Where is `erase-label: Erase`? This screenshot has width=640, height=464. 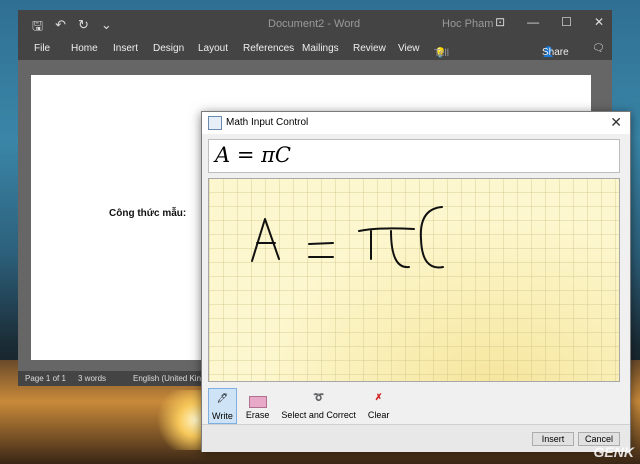
erase-label: Erase is located at coordinates (257, 415).